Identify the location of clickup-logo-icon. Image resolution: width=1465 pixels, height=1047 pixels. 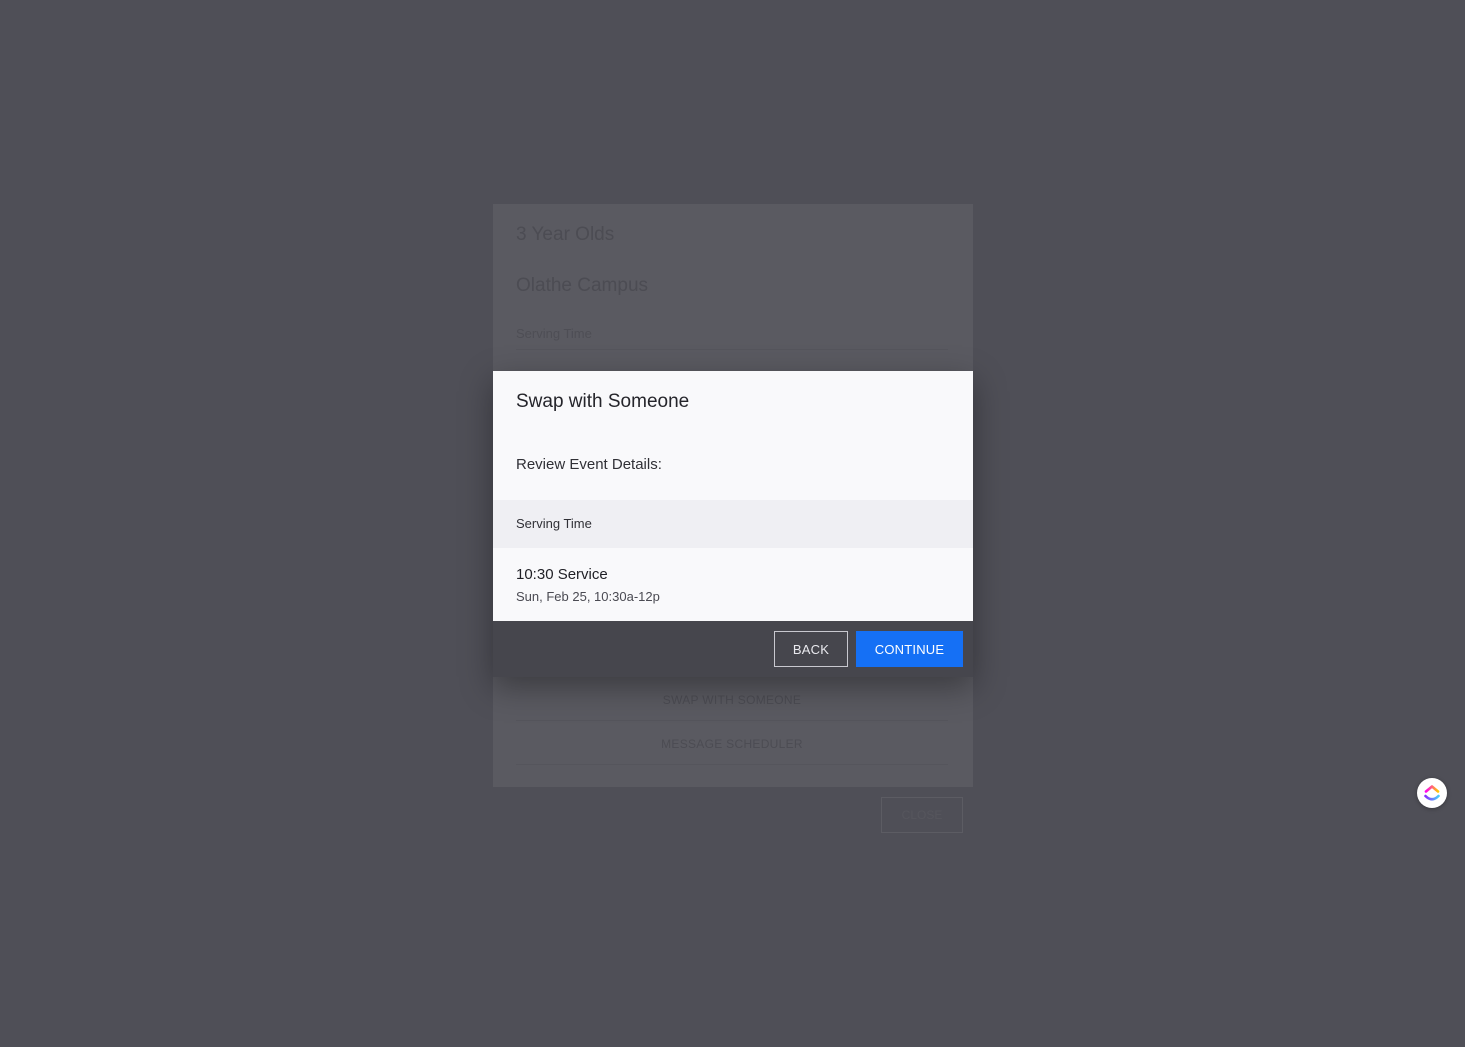
(1432, 793).